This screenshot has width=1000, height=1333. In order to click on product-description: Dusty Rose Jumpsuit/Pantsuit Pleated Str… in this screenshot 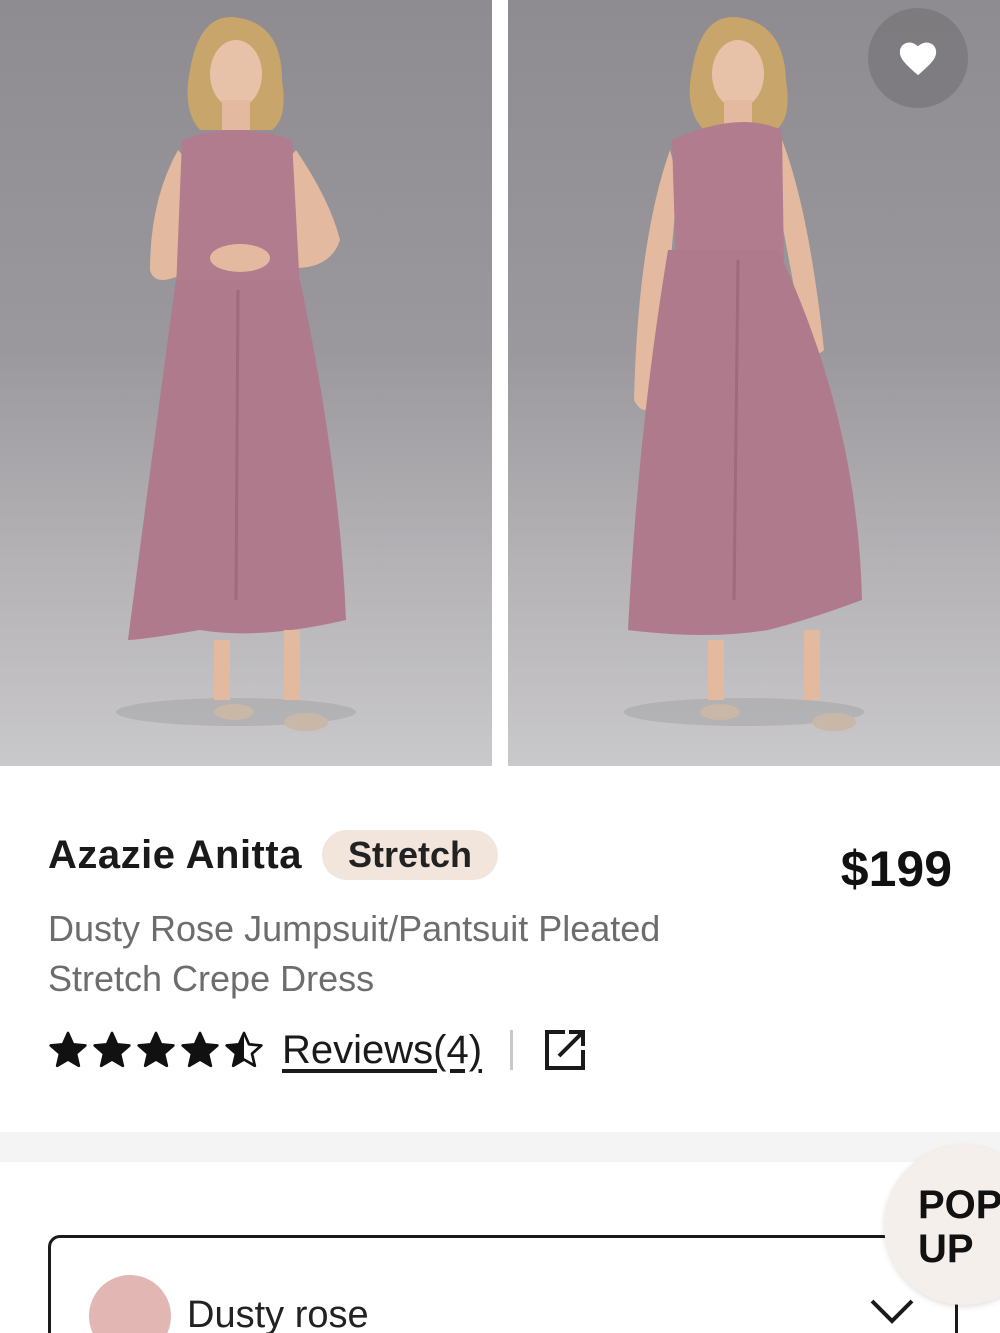, I will do `click(354, 953)`.